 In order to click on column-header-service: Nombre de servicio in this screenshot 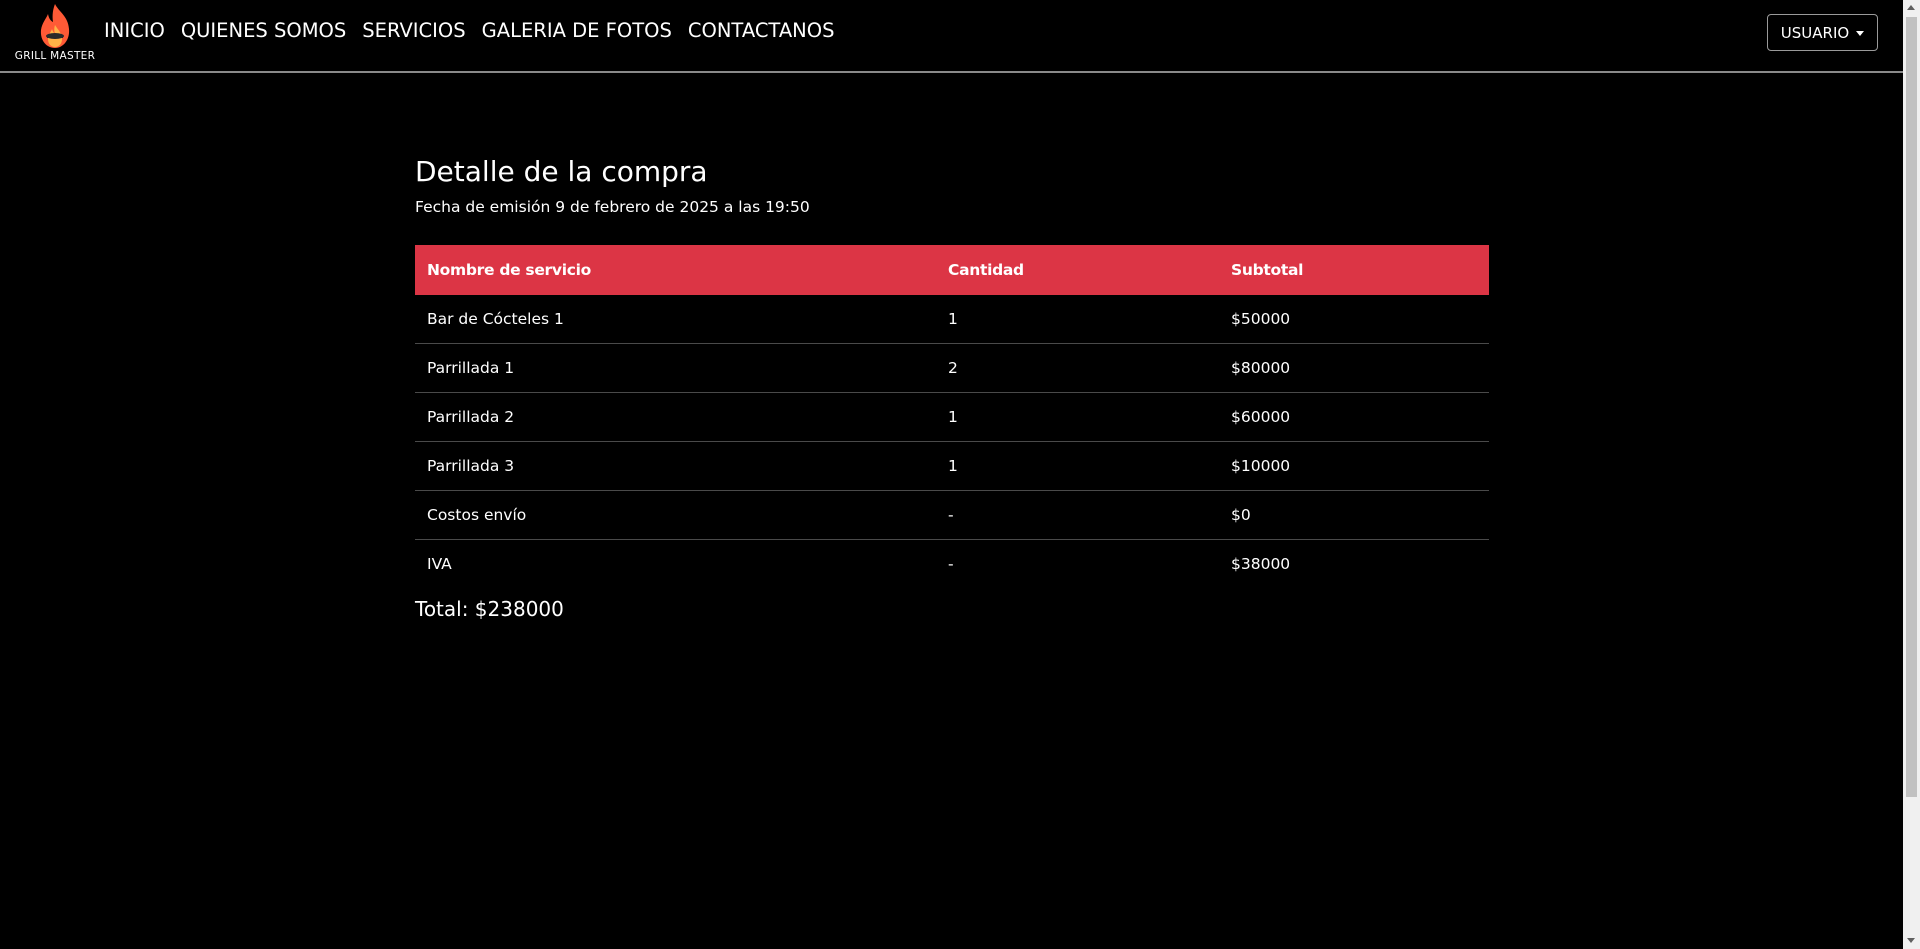, I will do `click(675, 270)`.